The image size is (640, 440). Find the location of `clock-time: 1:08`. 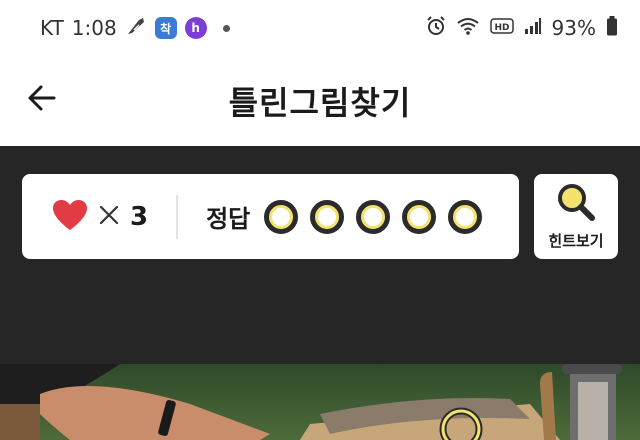

clock-time: 1:08 is located at coordinates (94, 28).